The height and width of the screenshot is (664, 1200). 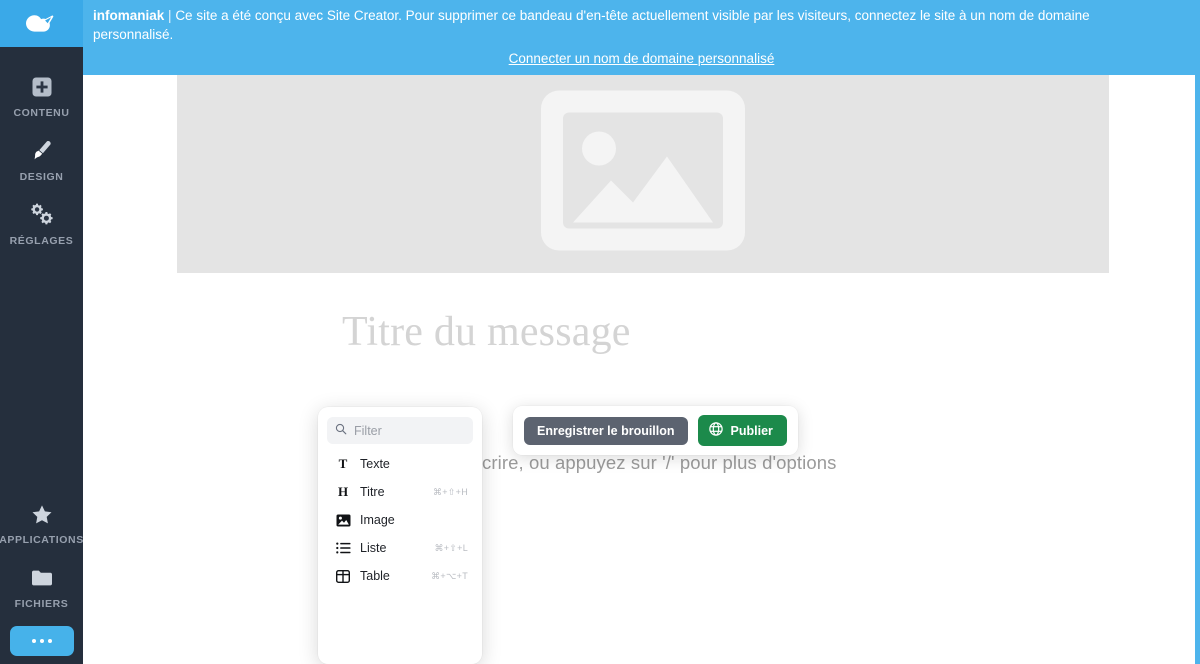 What do you see at coordinates (375, 576) in the screenshot?
I see `menu-item-label: Table` at bounding box center [375, 576].